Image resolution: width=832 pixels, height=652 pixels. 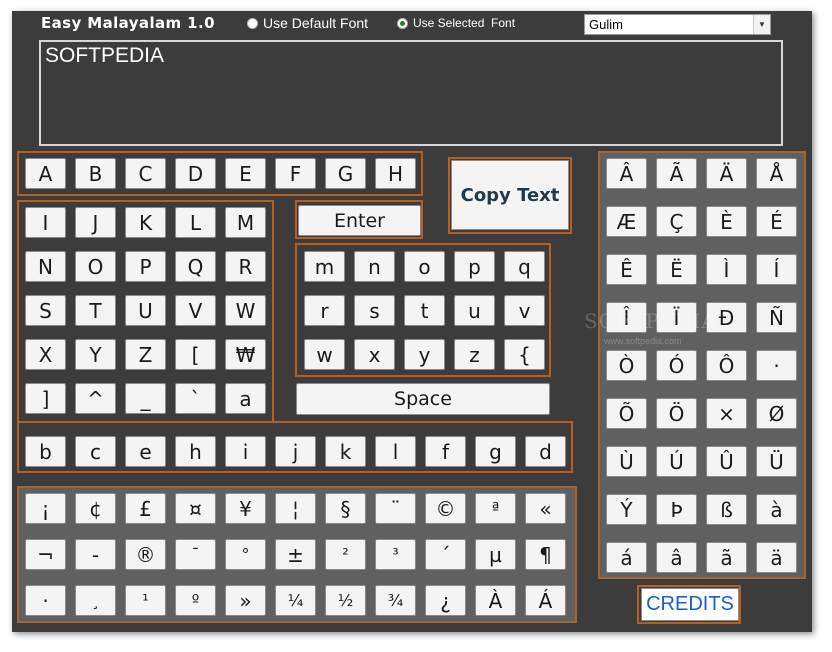 I want to click on key: Z, so click(x=145, y=354).